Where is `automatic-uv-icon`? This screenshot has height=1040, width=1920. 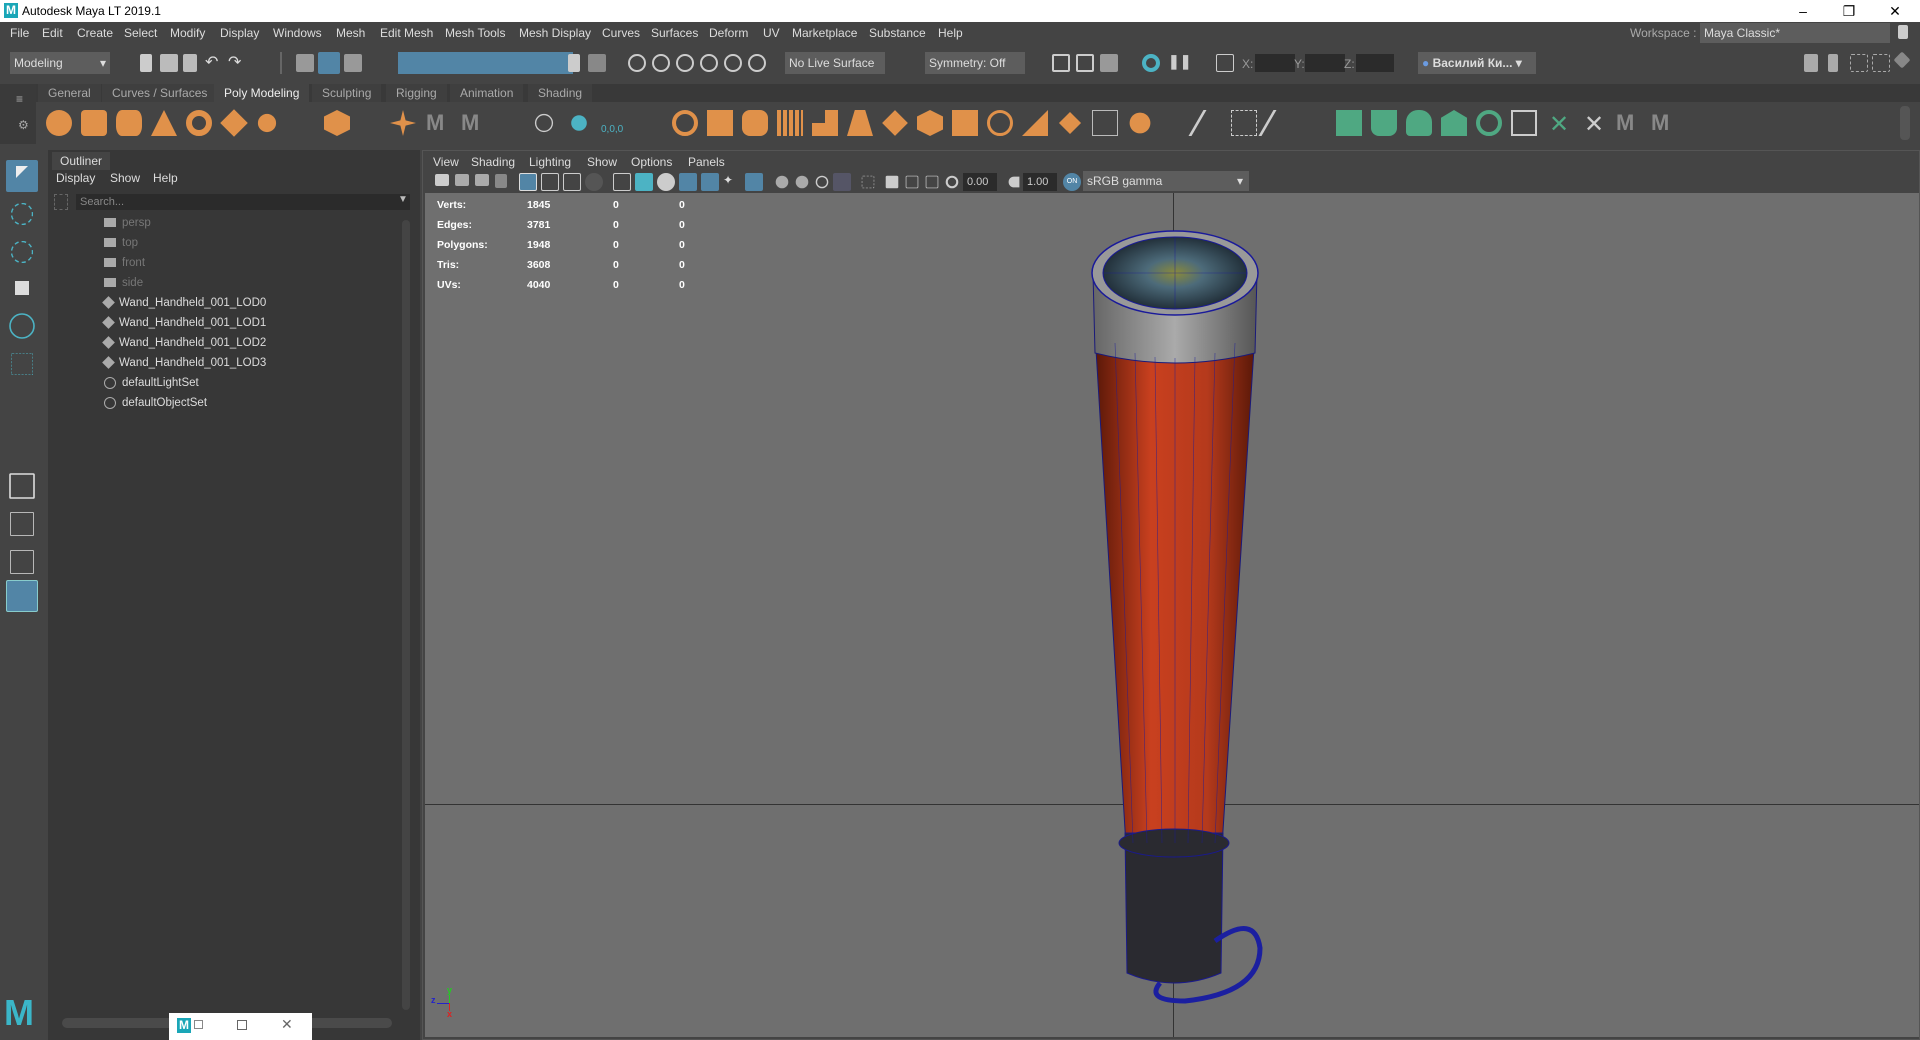
automatic-uv-icon is located at coordinates (1454, 123).